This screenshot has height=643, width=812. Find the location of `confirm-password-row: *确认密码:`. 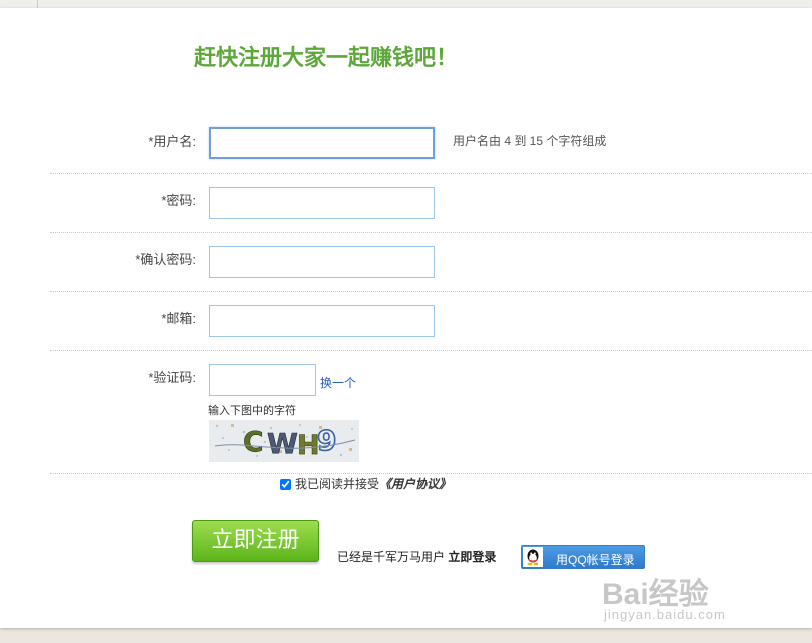

confirm-password-row: *确认密码: is located at coordinates (431, 262).